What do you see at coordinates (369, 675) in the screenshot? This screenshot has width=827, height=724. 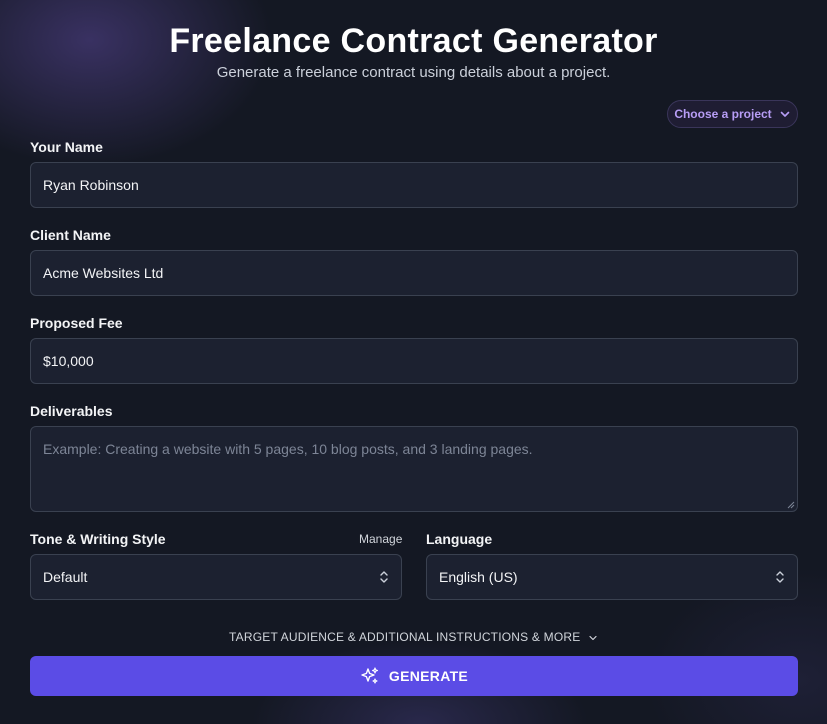 I see `sparkles-icon` at bounding box center [369, 675].